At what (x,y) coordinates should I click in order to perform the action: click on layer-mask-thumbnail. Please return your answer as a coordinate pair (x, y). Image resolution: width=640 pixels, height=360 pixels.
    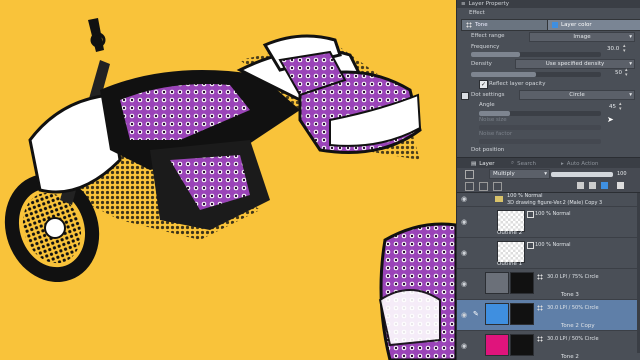
    Looking at the image, I should click on (522, 283).